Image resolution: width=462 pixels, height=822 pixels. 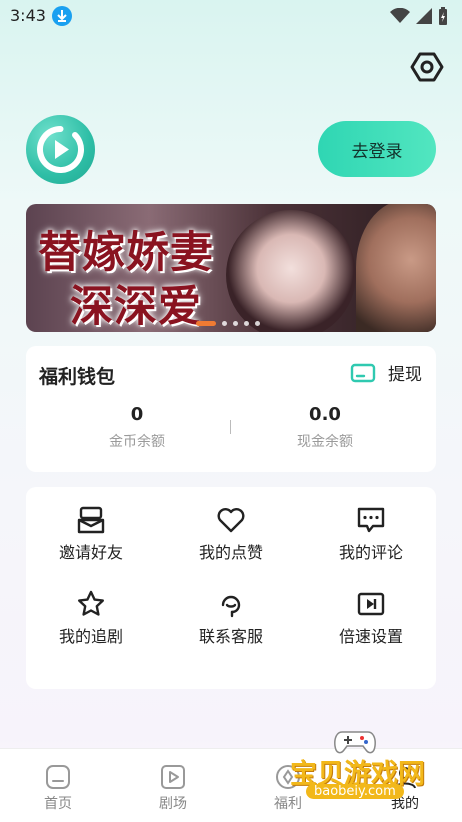 I want to click on home-icon, so click(x=58, y=777).